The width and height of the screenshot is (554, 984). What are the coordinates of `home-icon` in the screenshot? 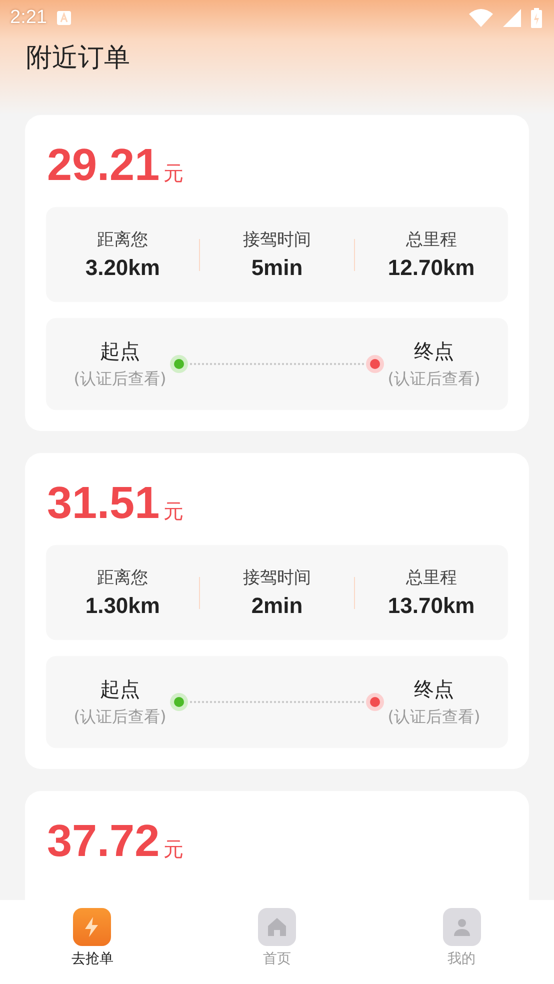 It's located at (277, 927).